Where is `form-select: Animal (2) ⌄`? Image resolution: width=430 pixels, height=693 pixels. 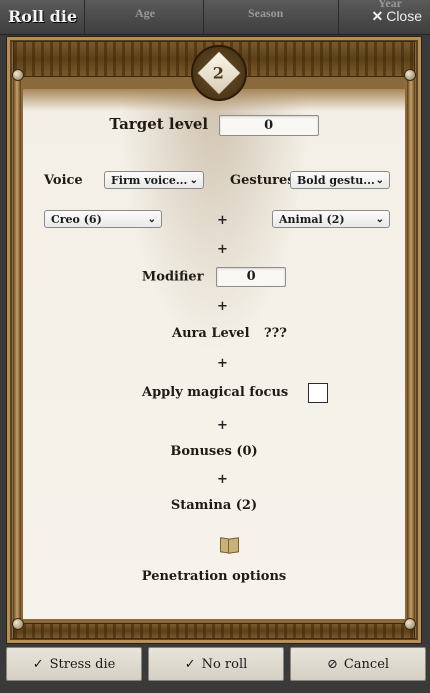 form-select: Animal (2) ⌄ is located at coordinates (331, 219).